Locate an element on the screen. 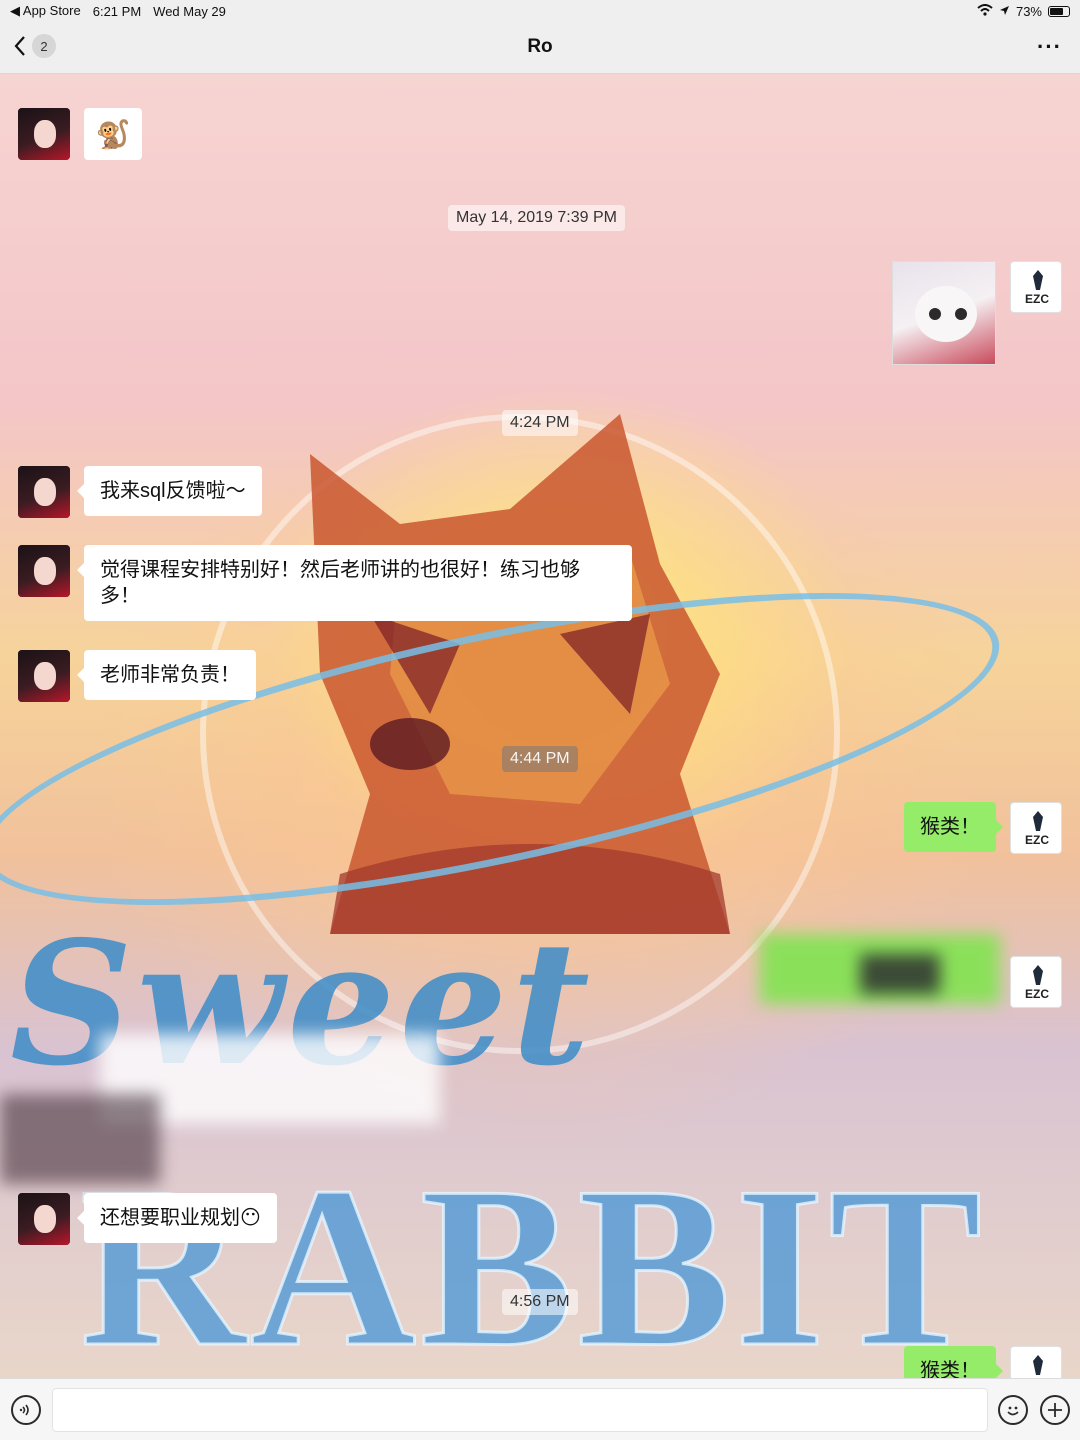  message-bubble: 老师非常负责！ is located at coordinates (166, 675).